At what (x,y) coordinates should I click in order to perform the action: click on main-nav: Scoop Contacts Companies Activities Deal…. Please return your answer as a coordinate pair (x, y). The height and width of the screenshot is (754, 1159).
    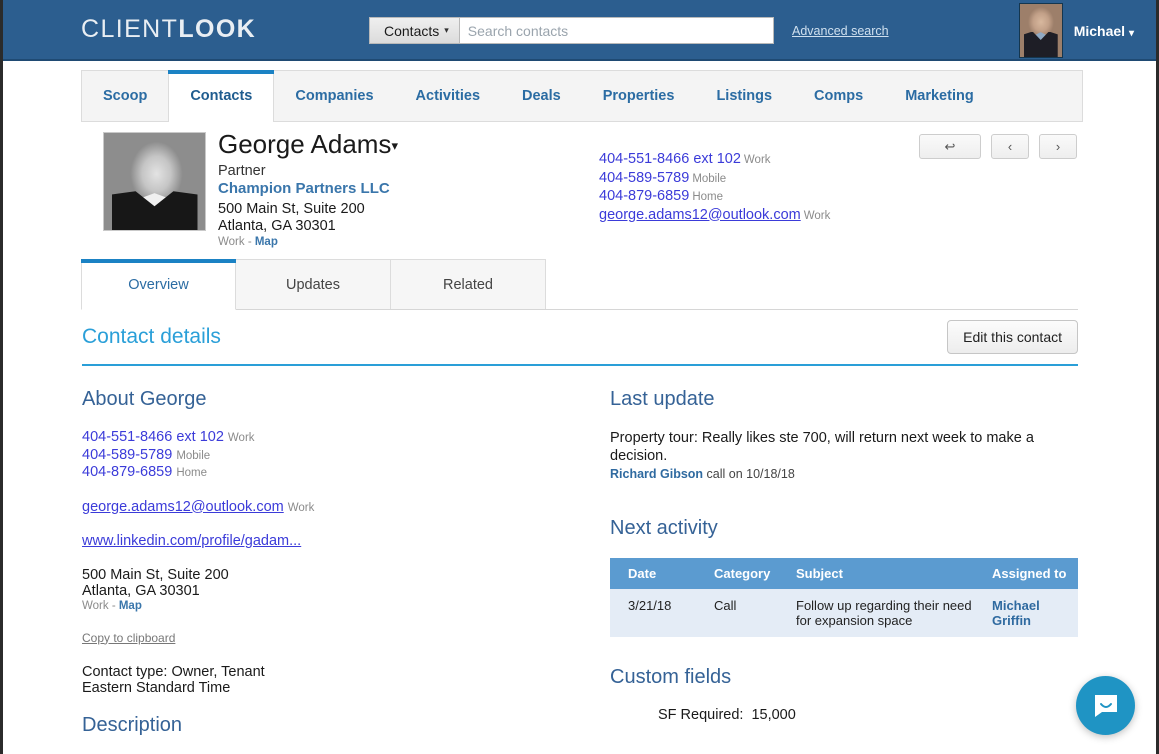
    Looking at the image, I should click on (582, 96).